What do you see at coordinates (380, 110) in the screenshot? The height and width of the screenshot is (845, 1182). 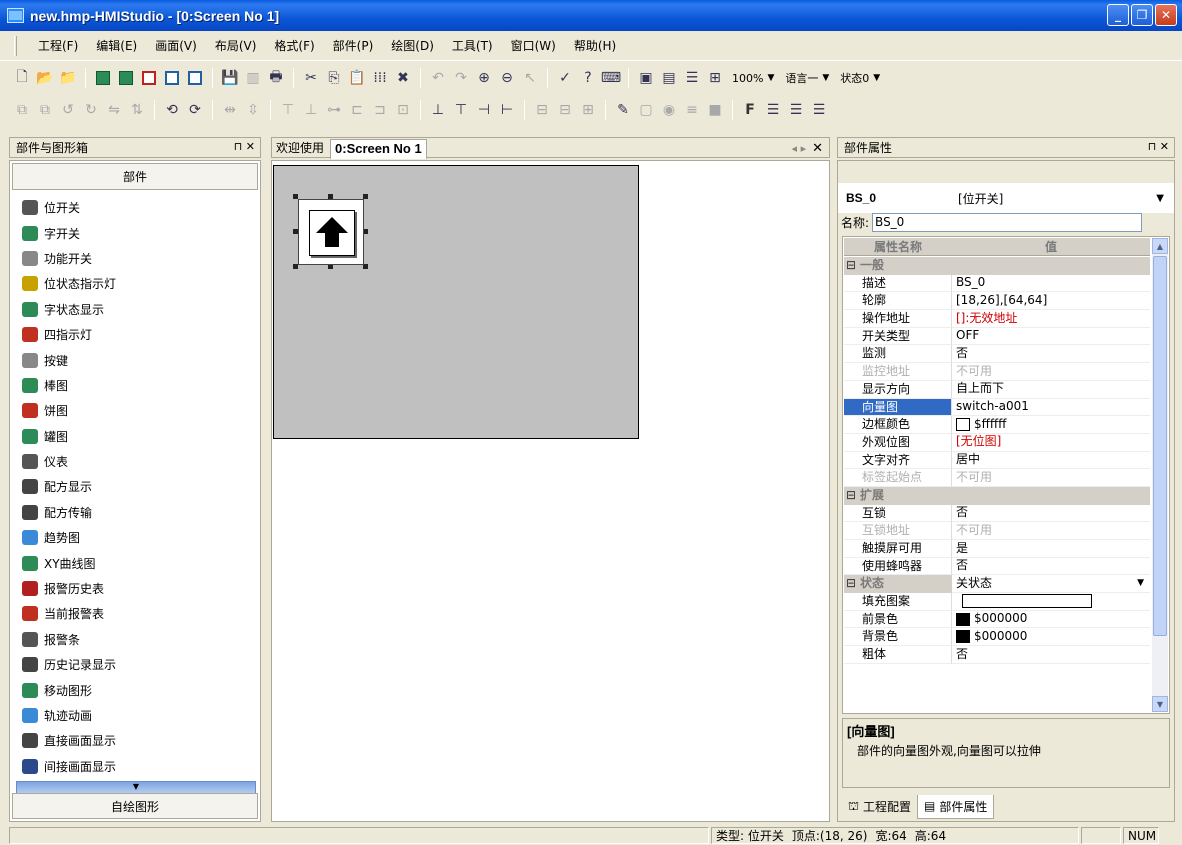 I see `align-right-icon: ⊐` at bounding box center [380, 110].